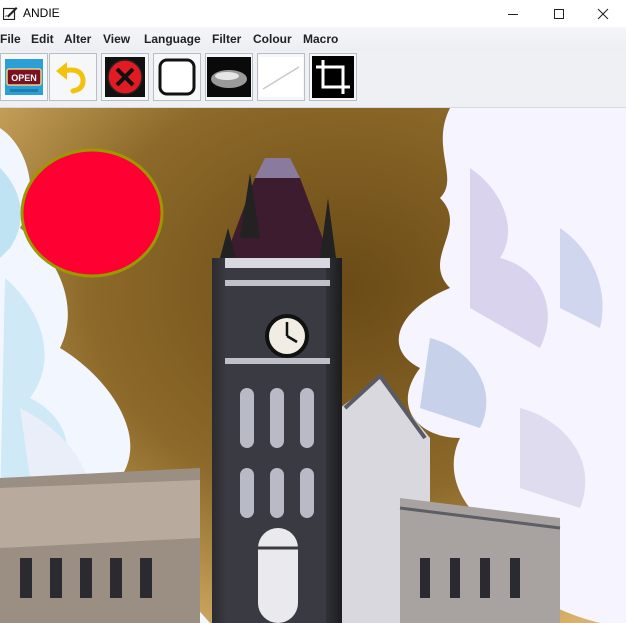 This screenshot has height=623, width=626. What do you see at coordinates (172, 39) in the screenshot?
I see `menu-language: Language` at bounding box center [172, 39].